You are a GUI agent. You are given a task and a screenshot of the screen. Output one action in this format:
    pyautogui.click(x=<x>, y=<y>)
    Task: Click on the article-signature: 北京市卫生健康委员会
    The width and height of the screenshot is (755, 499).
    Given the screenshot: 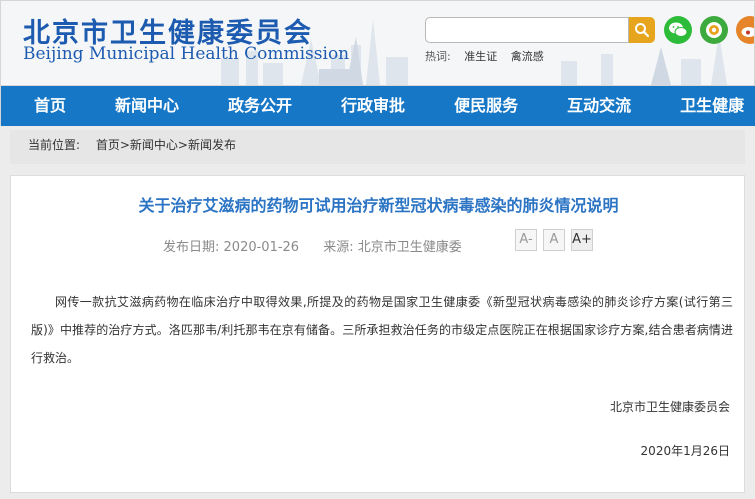 What is the action you would take?
    pyautogui.click(x=669, y=407)
    